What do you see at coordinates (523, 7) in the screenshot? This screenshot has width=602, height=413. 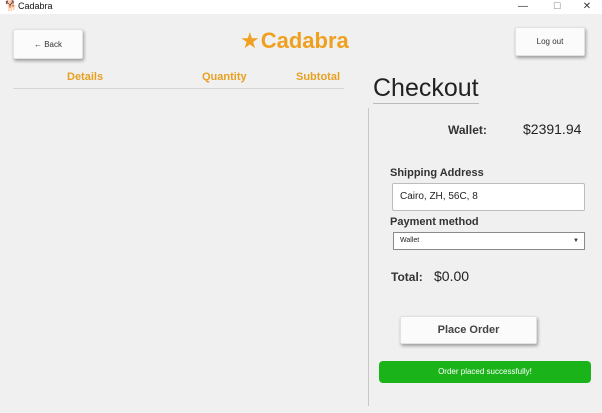 I see `minimize-icon: —` at bounding box center [523, 7].